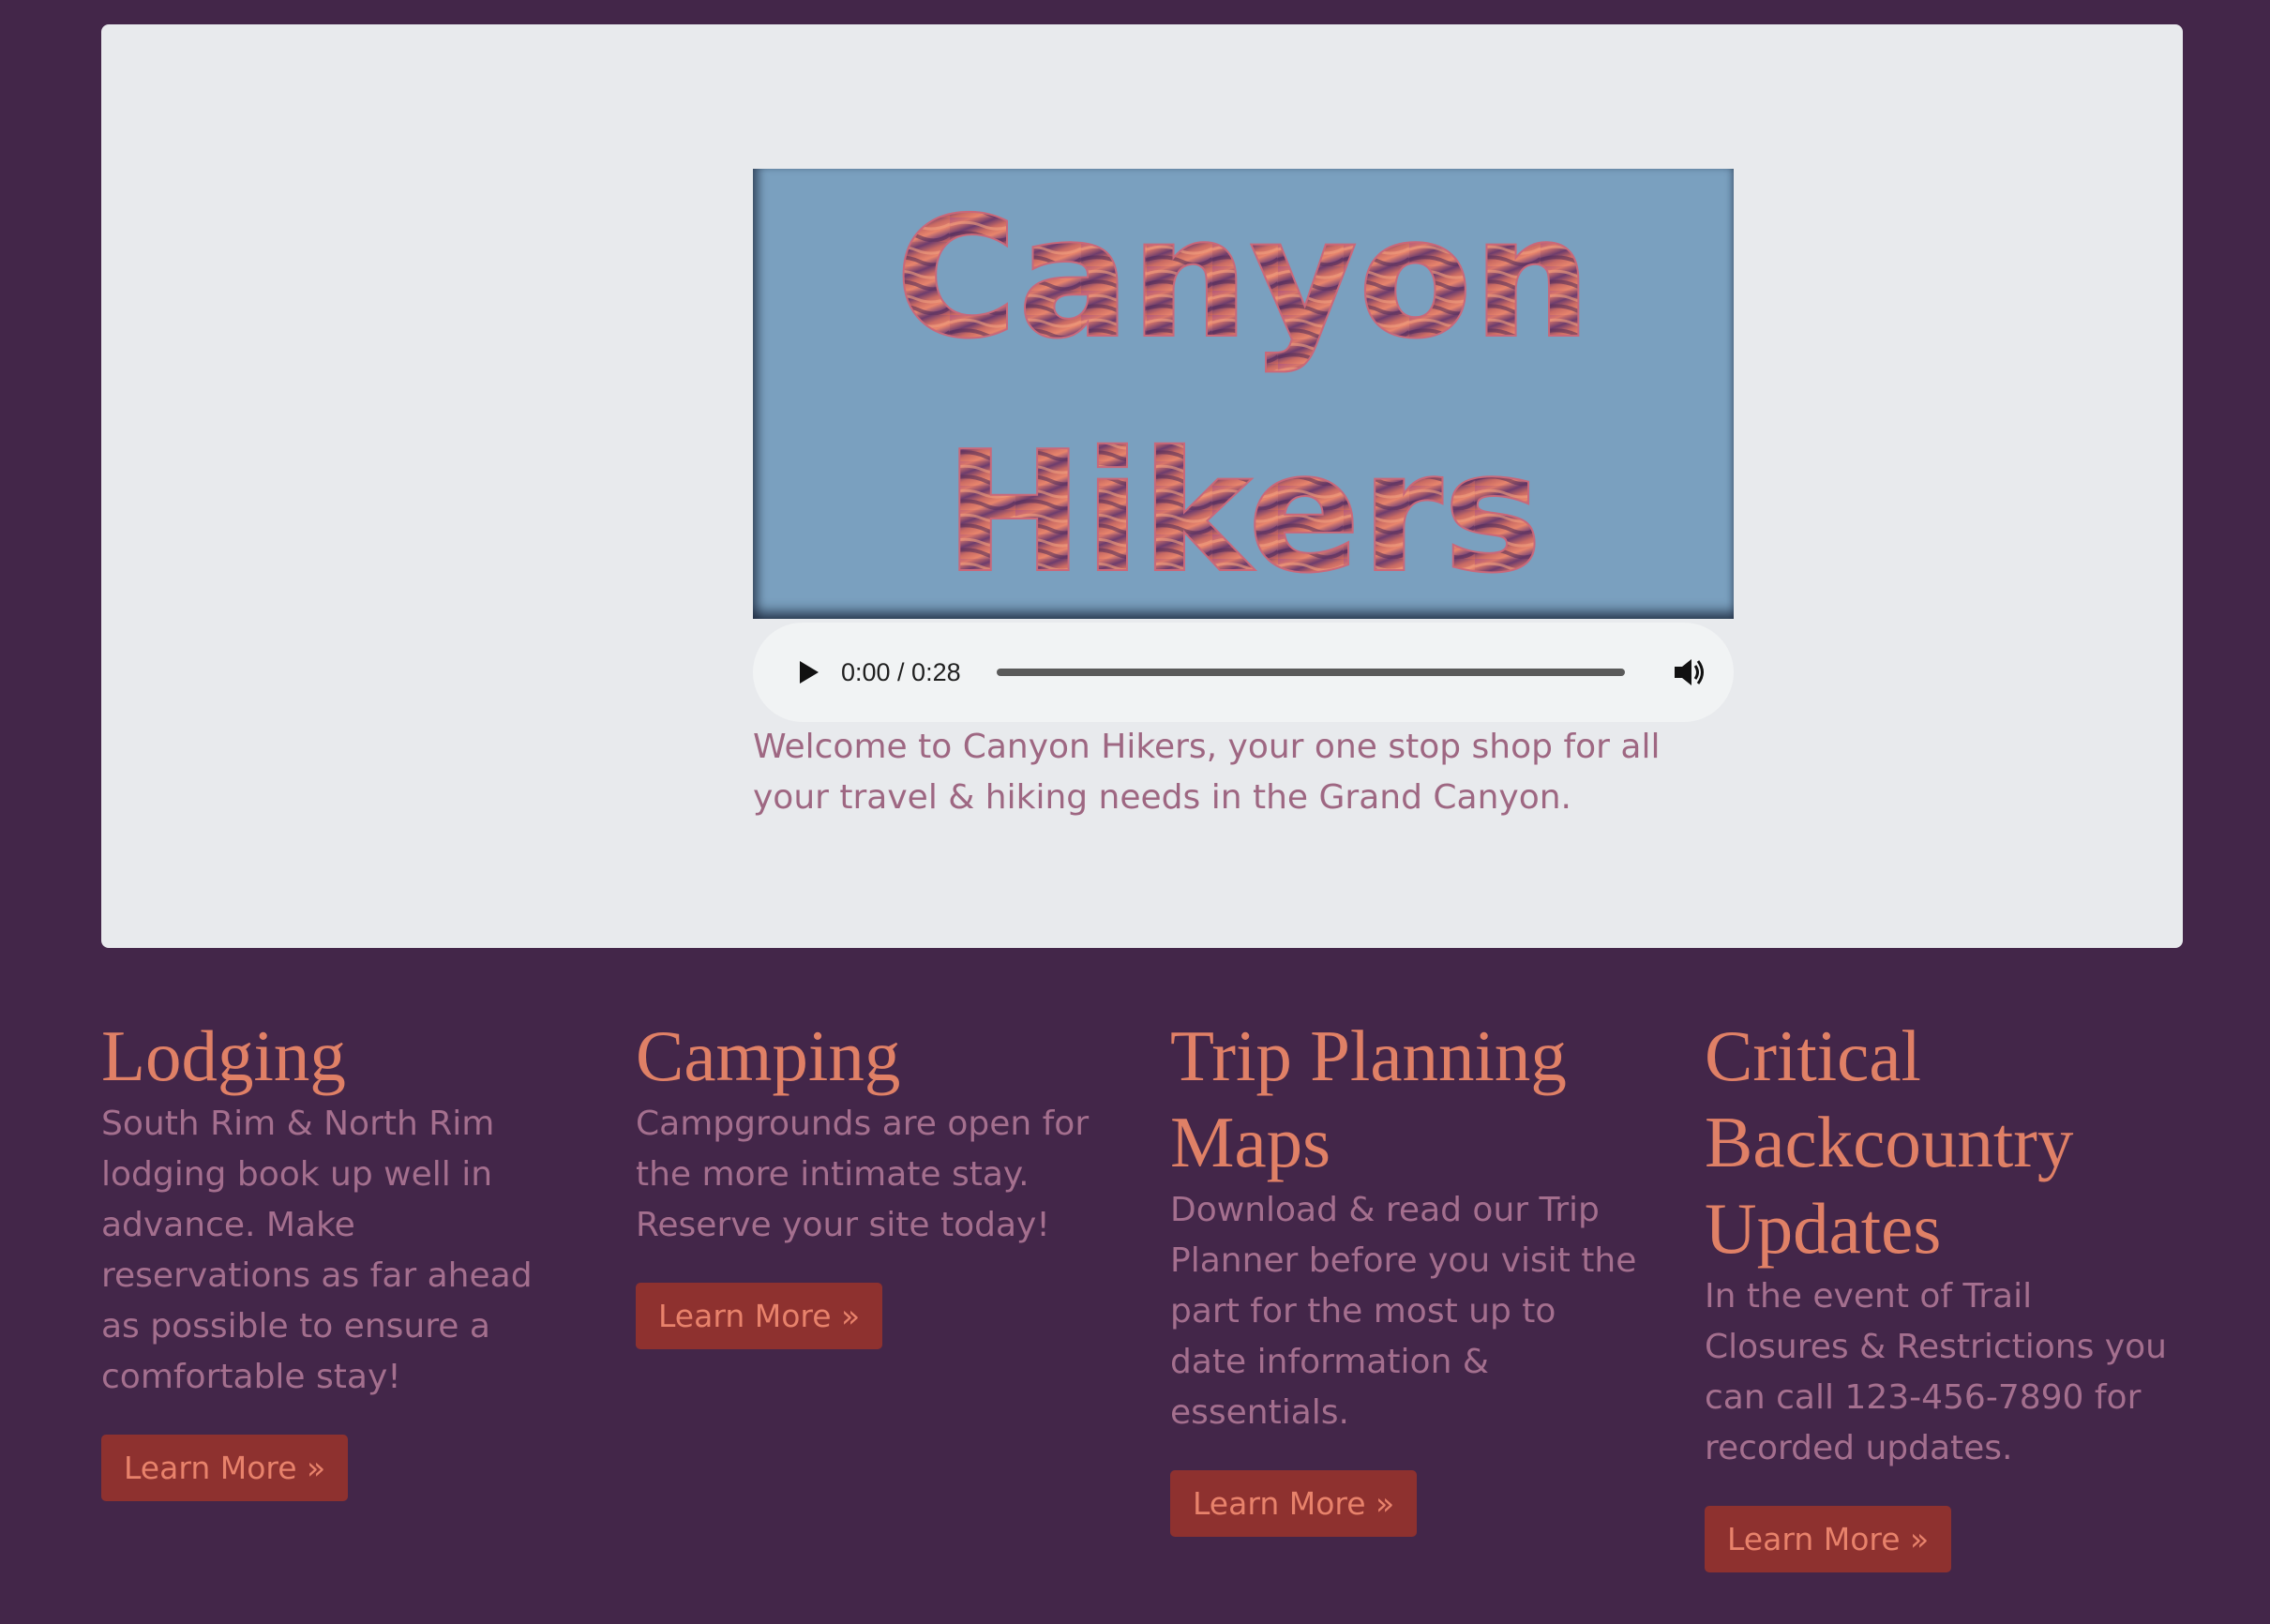  I want to click on audio-progress-track, so click(1311, 672).